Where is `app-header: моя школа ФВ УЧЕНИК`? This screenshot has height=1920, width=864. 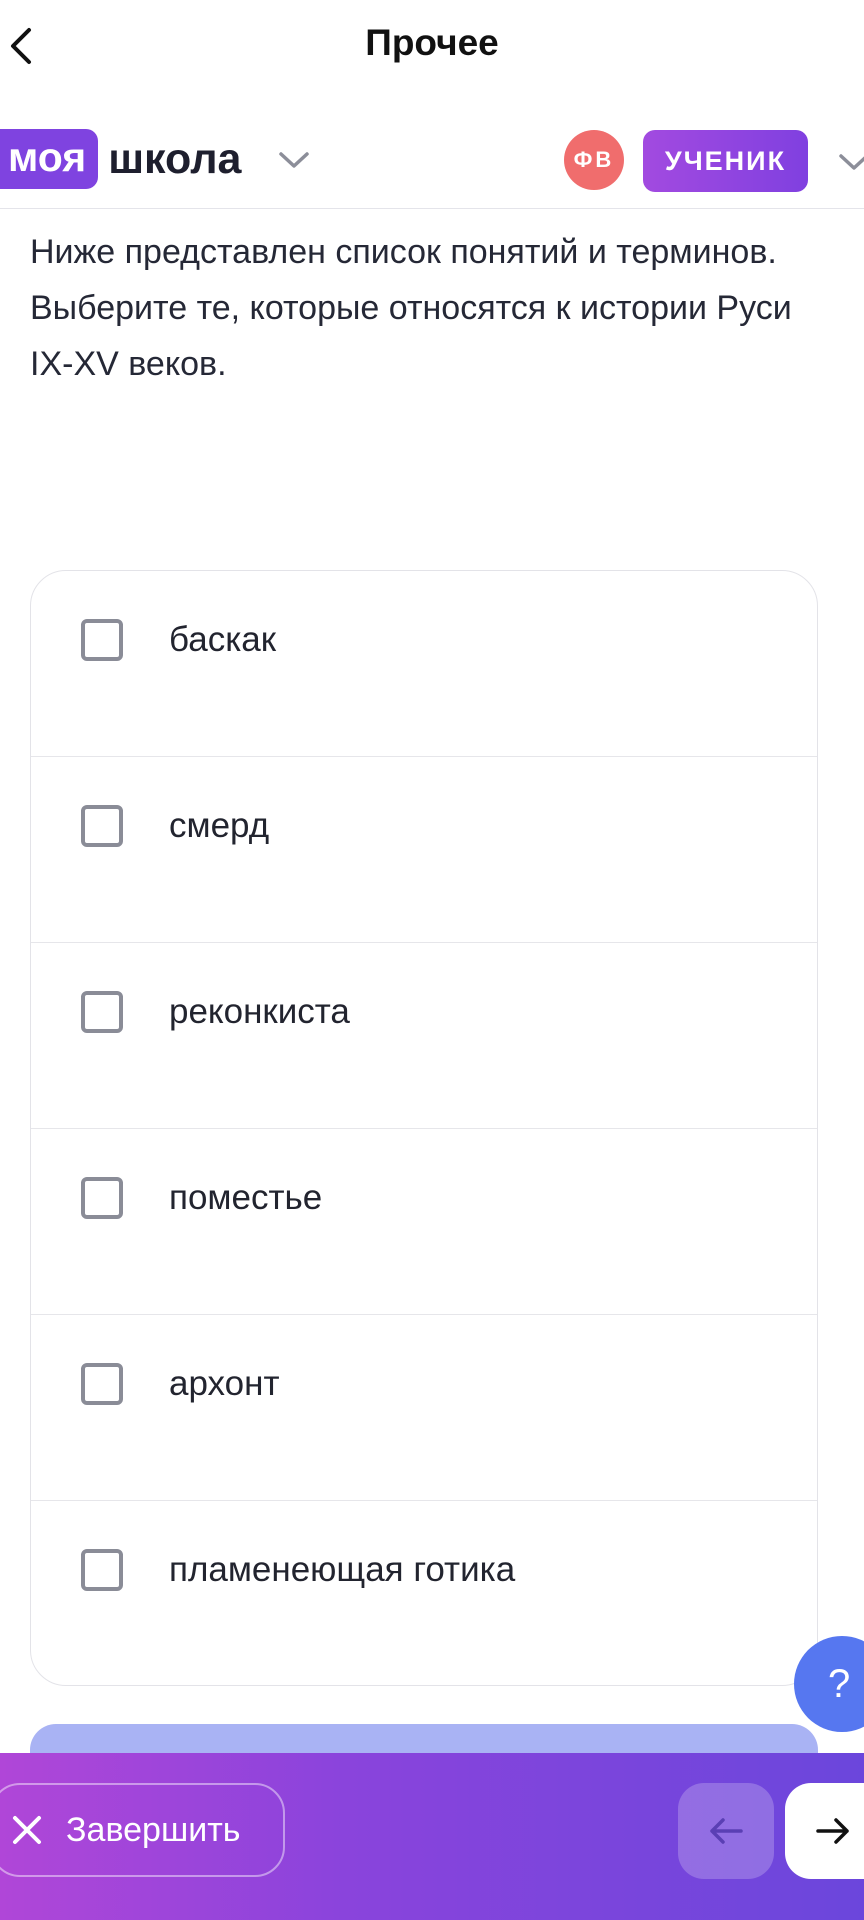
app-header: моя школа ФВ УЧЕНИК is located at coordinates (432, 160).